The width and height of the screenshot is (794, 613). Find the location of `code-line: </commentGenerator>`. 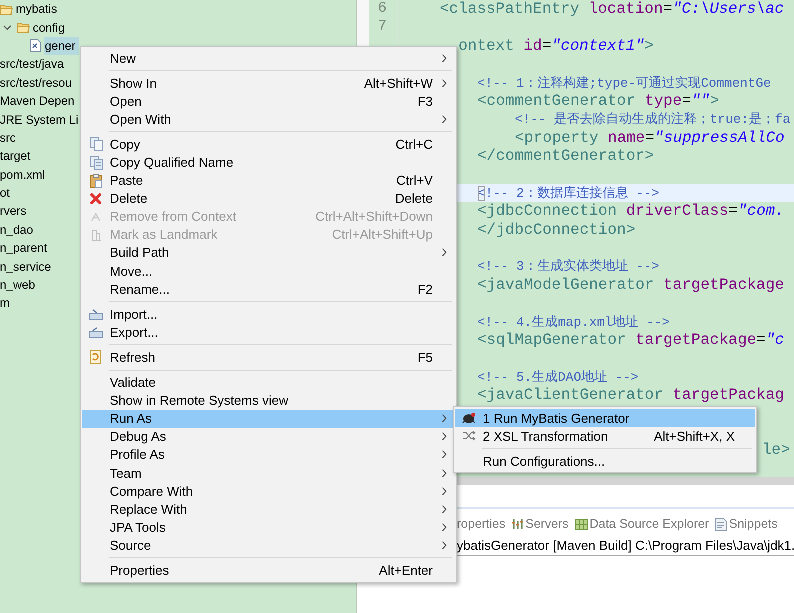

code-line: </commentGenerator> is located at coordinates (566, 156).